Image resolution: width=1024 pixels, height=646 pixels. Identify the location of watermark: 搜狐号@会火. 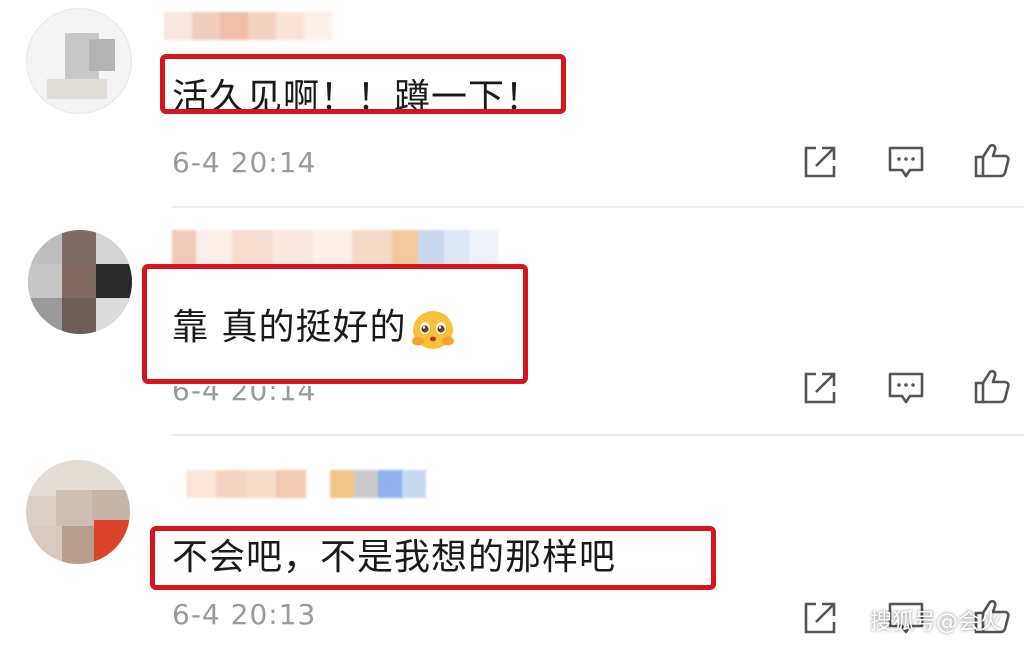
(935, 622).